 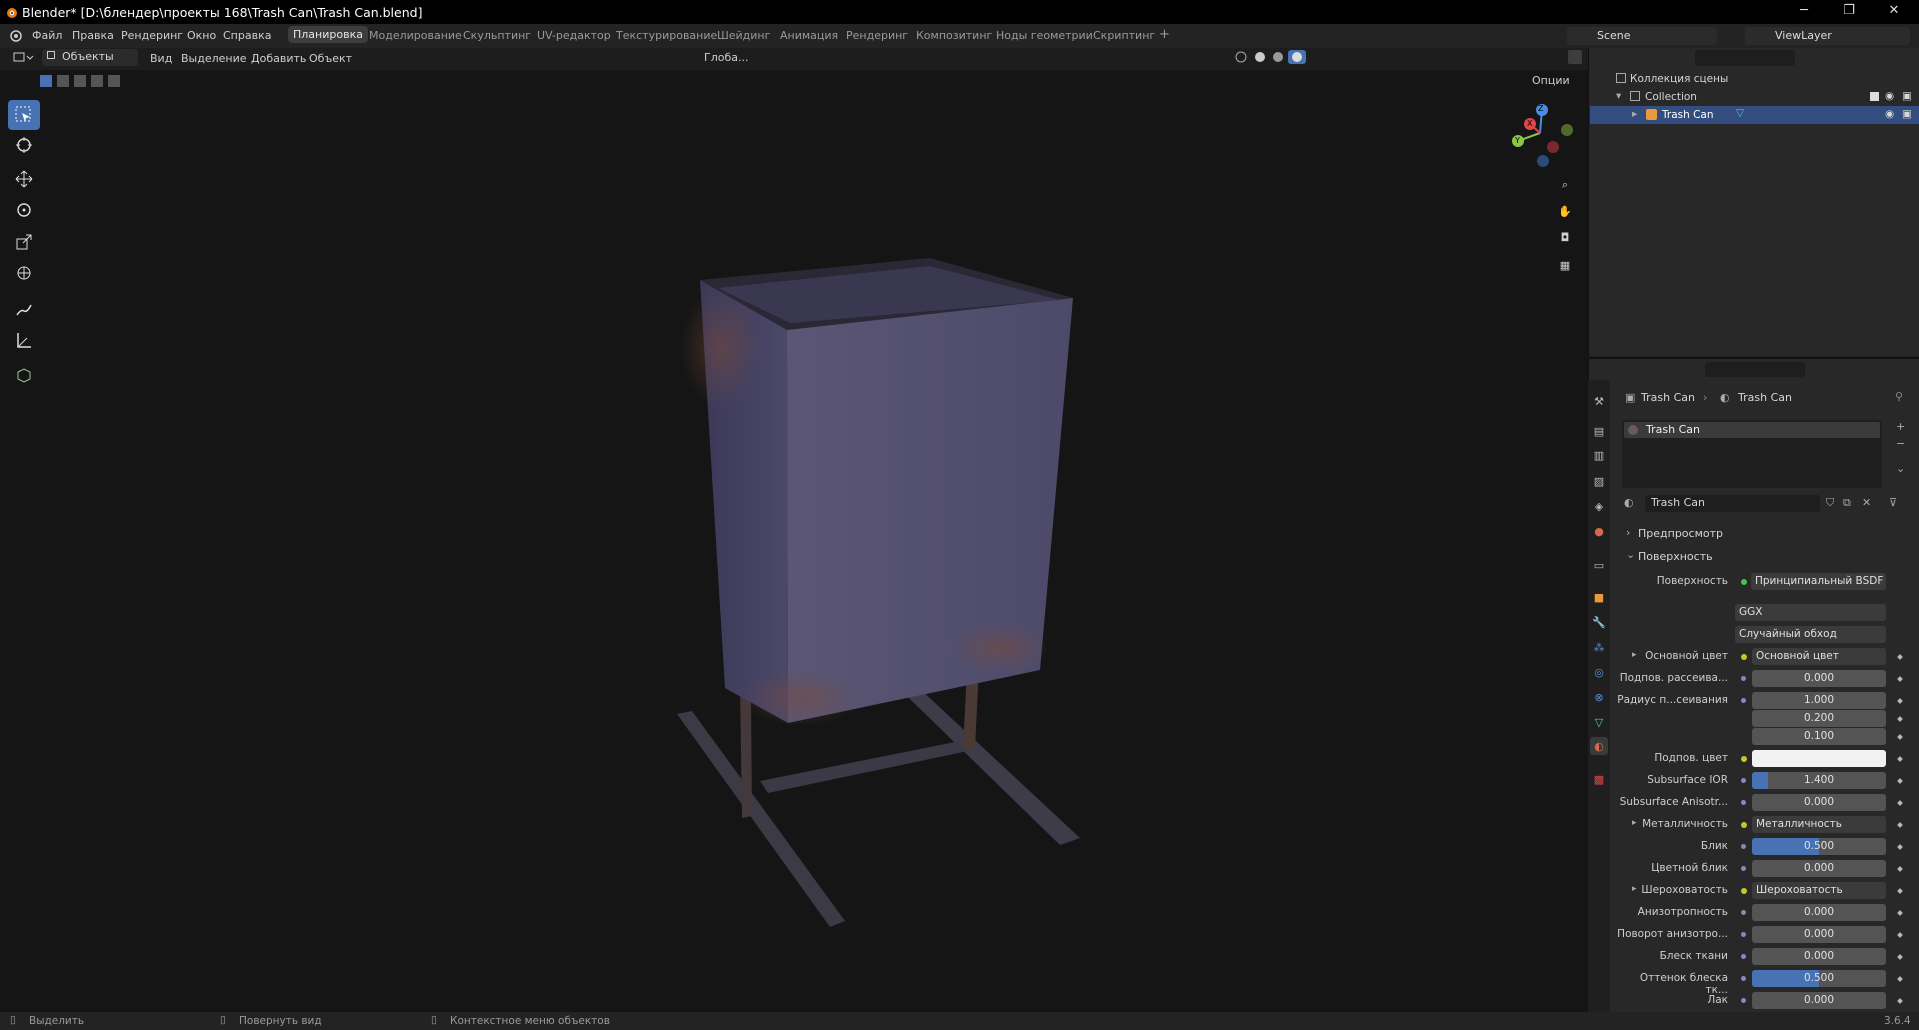 What do you see at coordinates (1819, 890) in the screenshot?
I see `linked-input-field: Шероховатость` at bounding box center [1819, 890].